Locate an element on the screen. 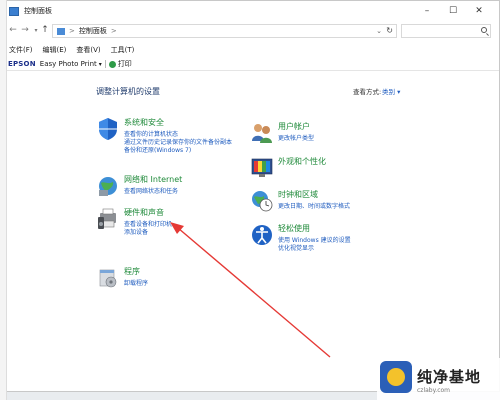 The image size is (500, 400). watermark: 纯净基地 czlaby.com is located at coordinates (438, 379).